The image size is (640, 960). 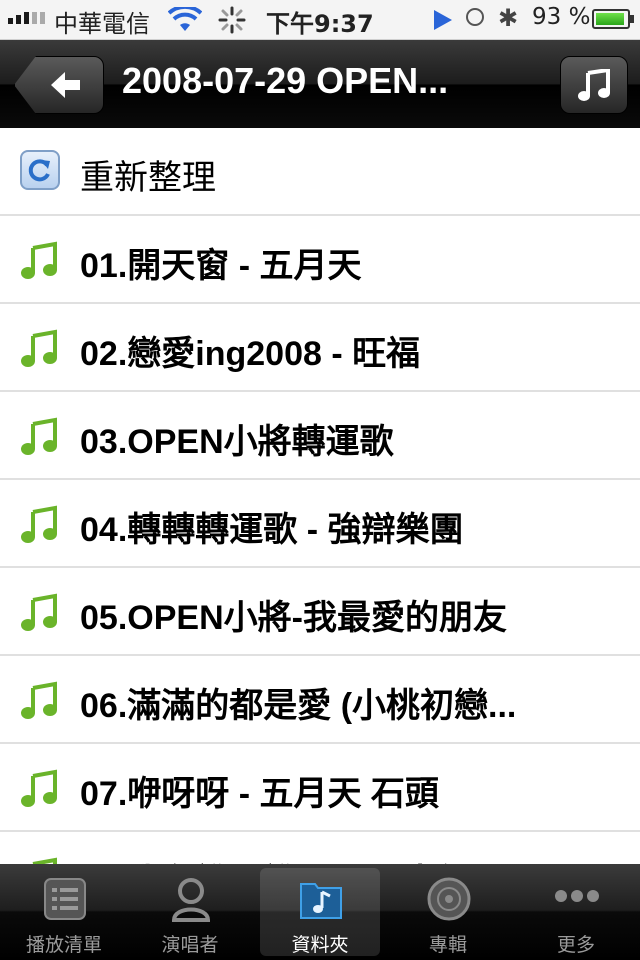 I want to click on tab-albums: 專輯, so click(x=448, y=912).